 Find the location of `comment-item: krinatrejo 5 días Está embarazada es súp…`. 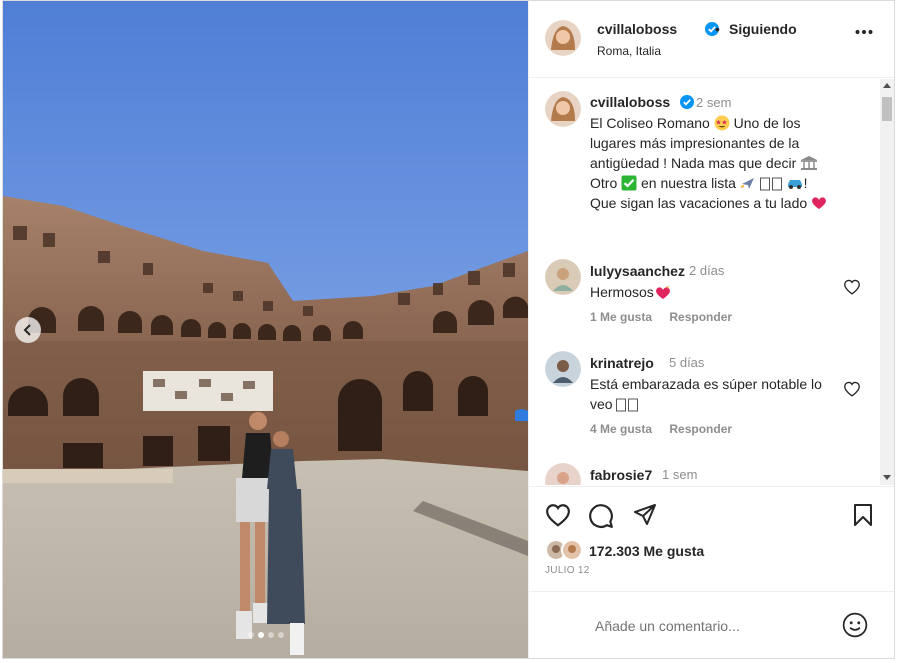

comment-item: krinatrejo 5 días Está embarazada es súp… is located at coordinates (711, 396).